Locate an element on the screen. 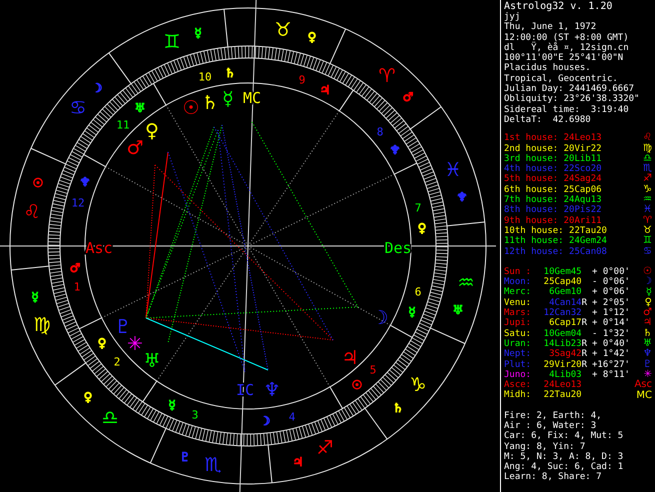  planet-name: Venu: is located at coordinates (518, 303).